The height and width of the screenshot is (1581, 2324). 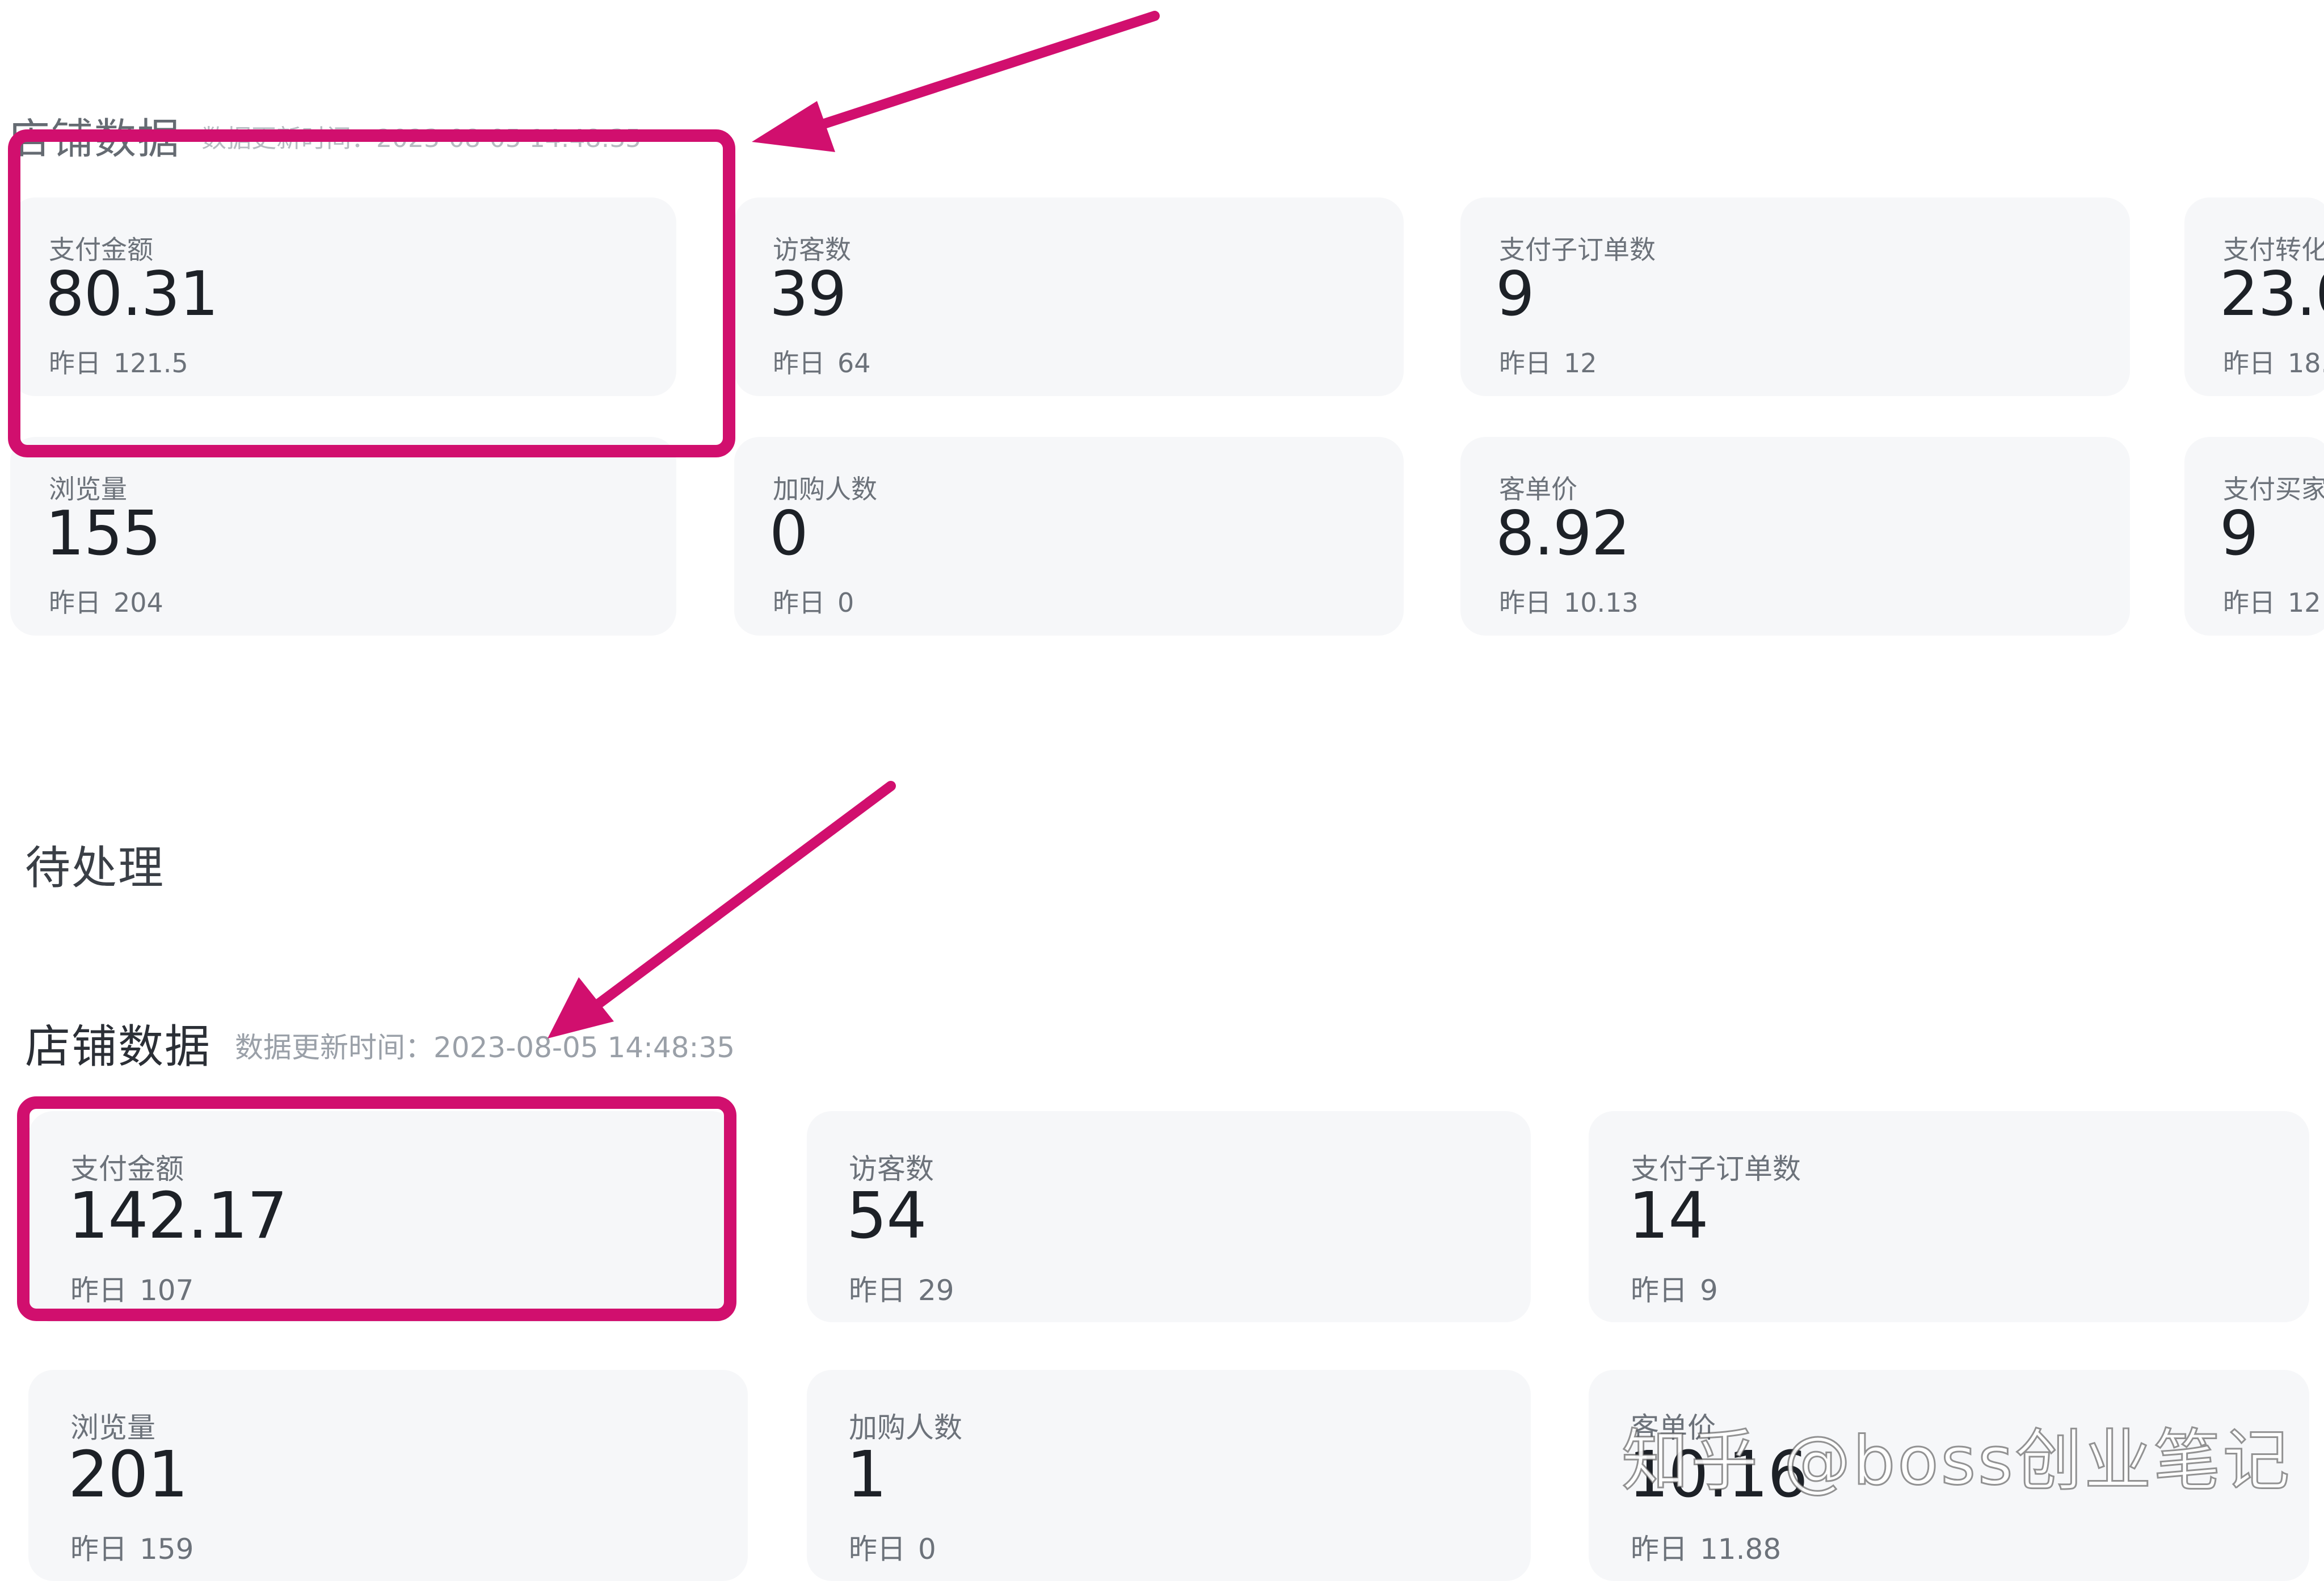 What do you see at coordinates (581, 1008) in the screenshot?
I see `arrow-head-bottom` at bounding box center [581, 1008].